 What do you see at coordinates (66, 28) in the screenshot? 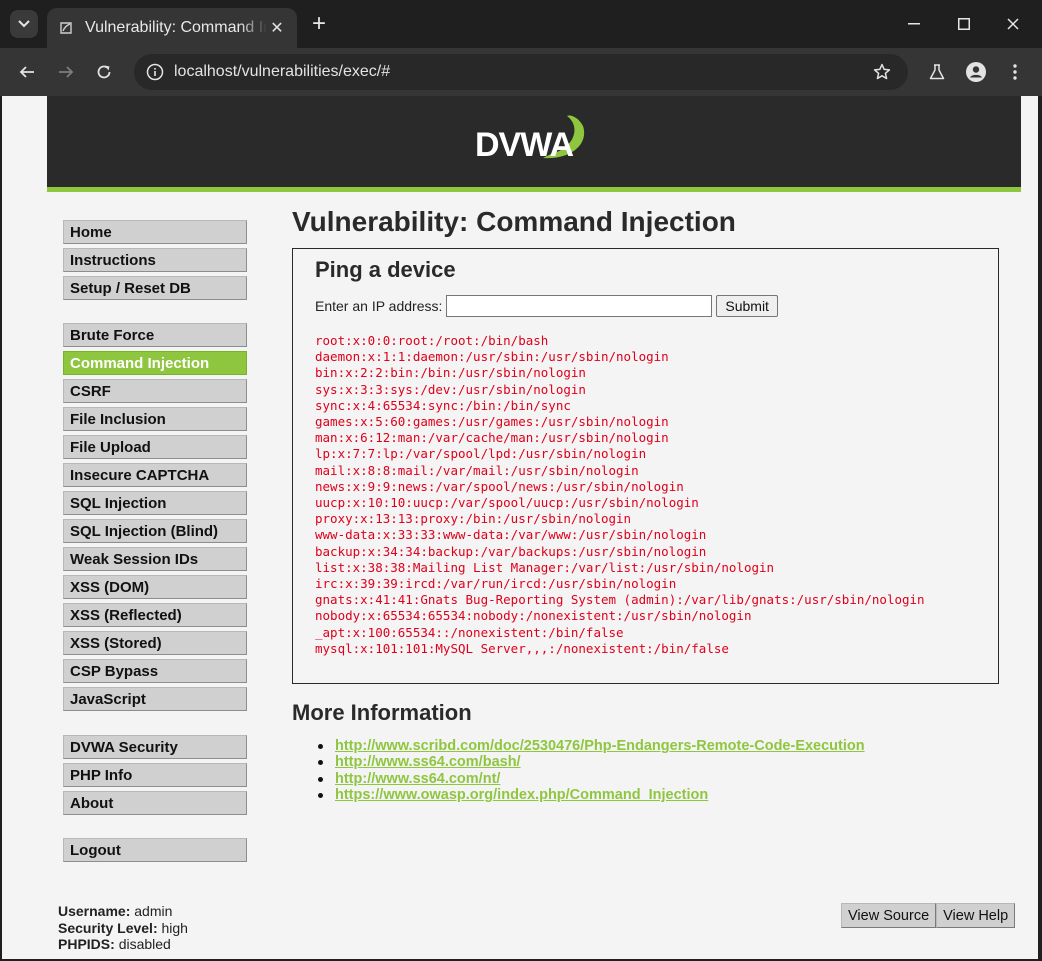
I see `favicon-icon` at bounding box center [66, 28].